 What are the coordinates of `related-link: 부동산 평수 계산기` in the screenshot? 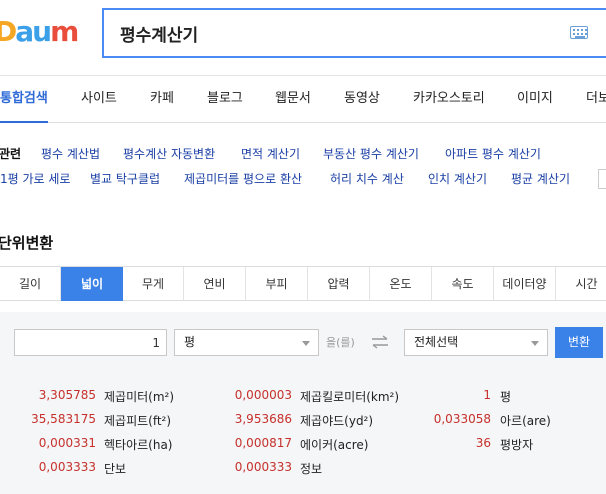 It's located at (371, 153).